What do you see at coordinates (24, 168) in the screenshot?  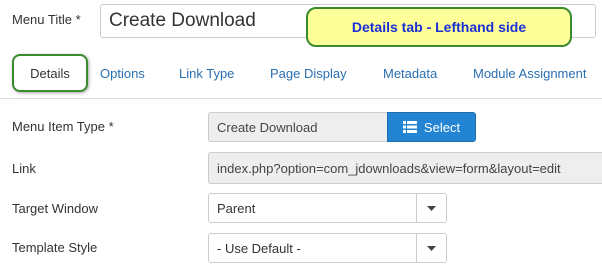 I see `link-label: Link` at bounding box center [24, 168].